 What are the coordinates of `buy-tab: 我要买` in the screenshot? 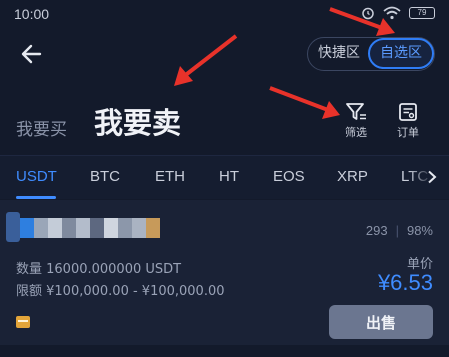 It's located at (41, 127).